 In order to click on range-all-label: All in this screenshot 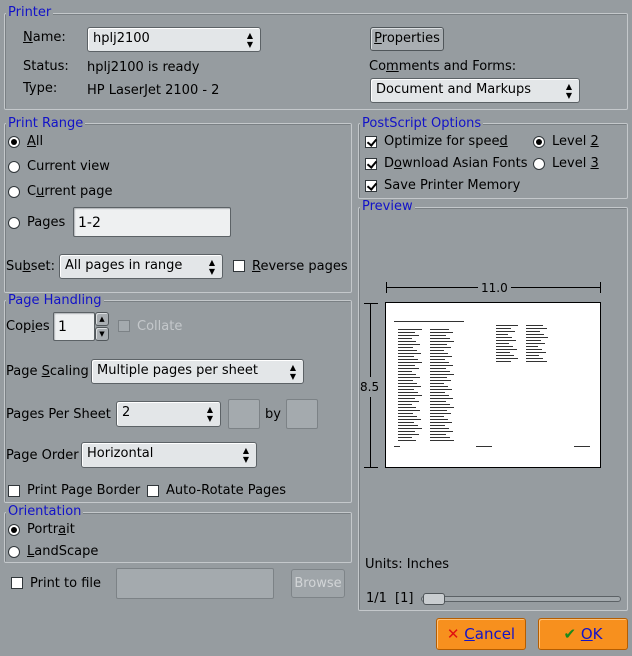, I will do `click(35, 141)`.